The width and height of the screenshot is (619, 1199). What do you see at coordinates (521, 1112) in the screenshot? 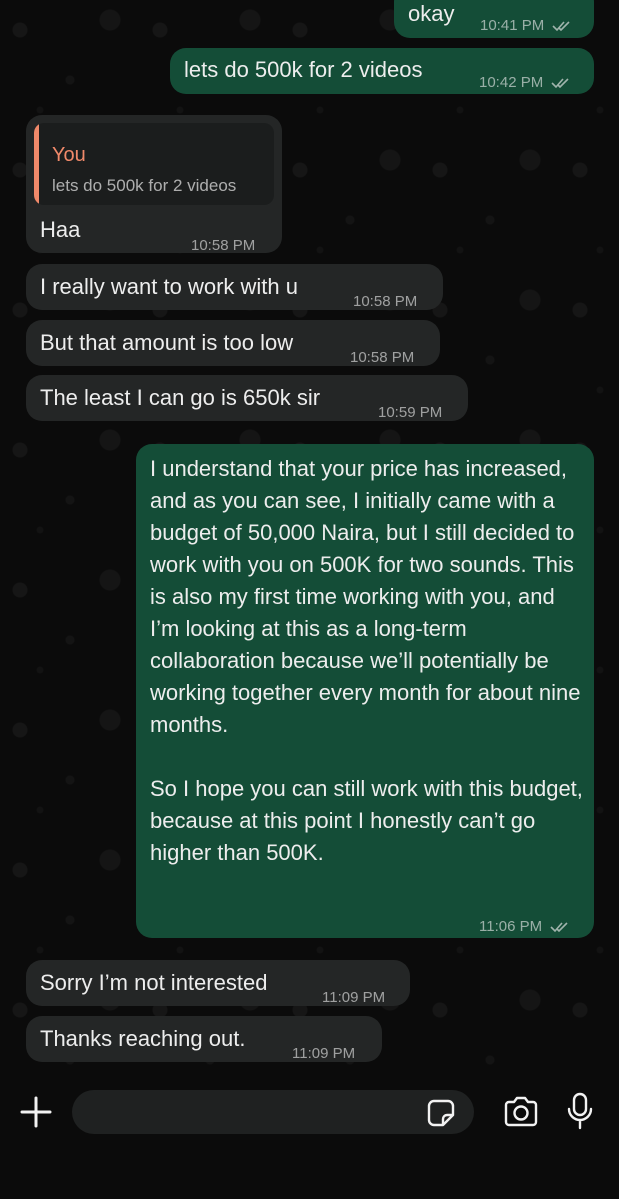
I see `camera-icon` at bounding box center [521, 1112].